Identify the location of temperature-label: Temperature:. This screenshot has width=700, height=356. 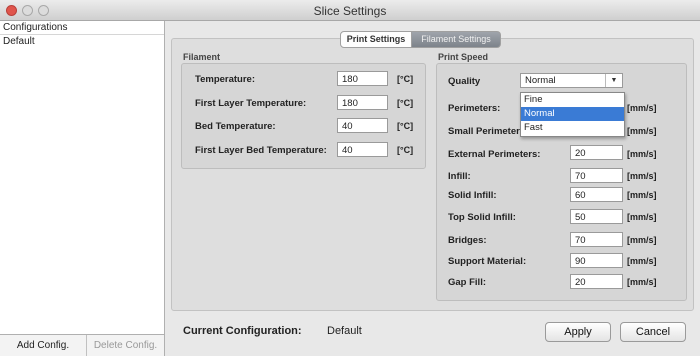
(225, 79).